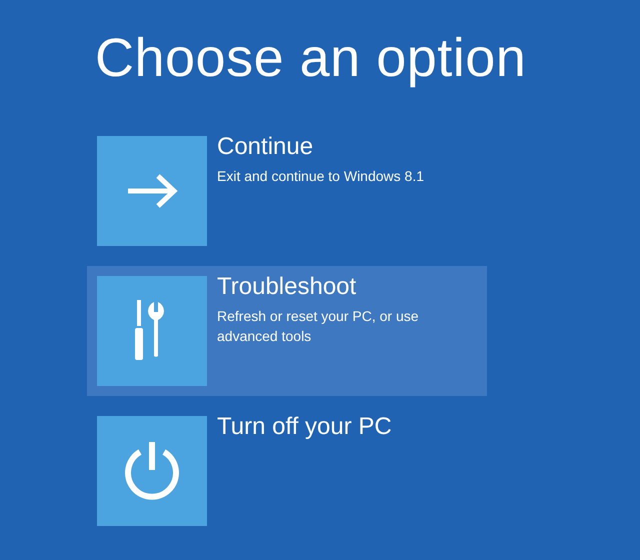  I want to click on option-title: Turn off your PC, so click(304, 427).